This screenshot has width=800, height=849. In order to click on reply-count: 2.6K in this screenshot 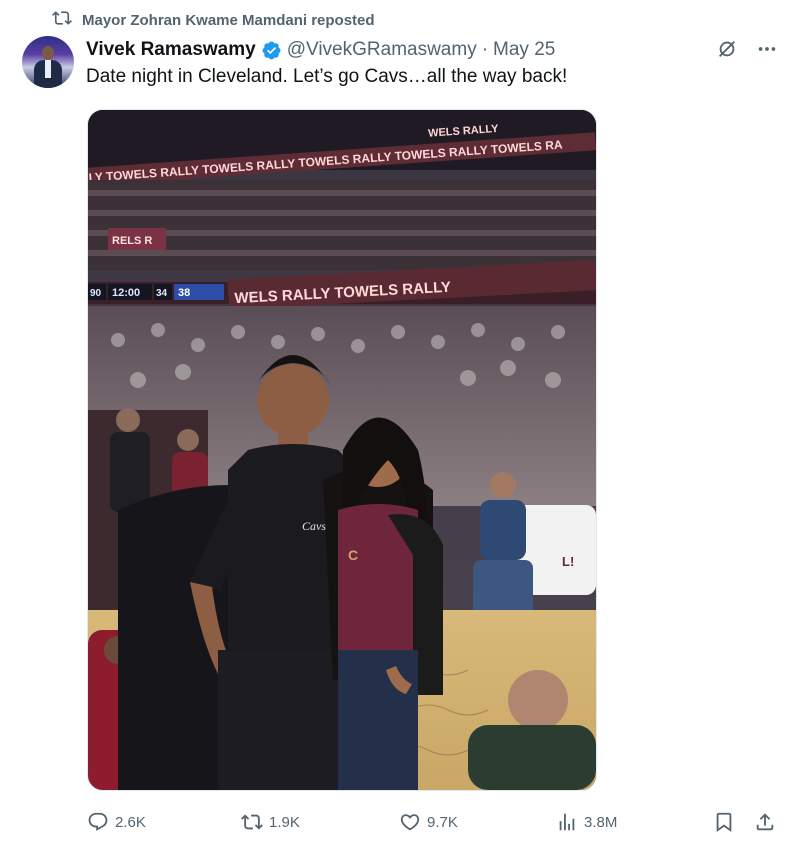, I will do `click(130, 822)`.